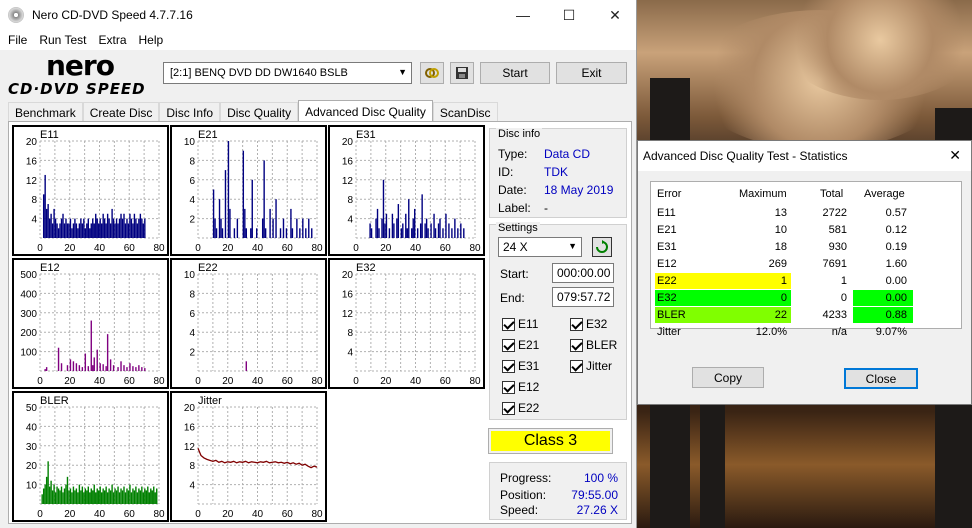  What do you see at coordinates (365, 111) in the screenshot?
I see `tab-advanced-disc-quality: Advanced Disc Quality` at bounding box center [365, 111].